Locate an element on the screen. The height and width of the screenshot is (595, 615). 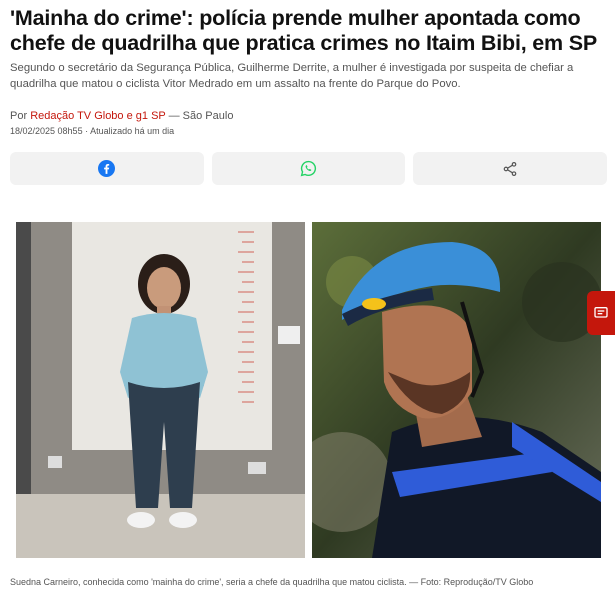
whatsapp-share-button is located at coordinates (308, 168).